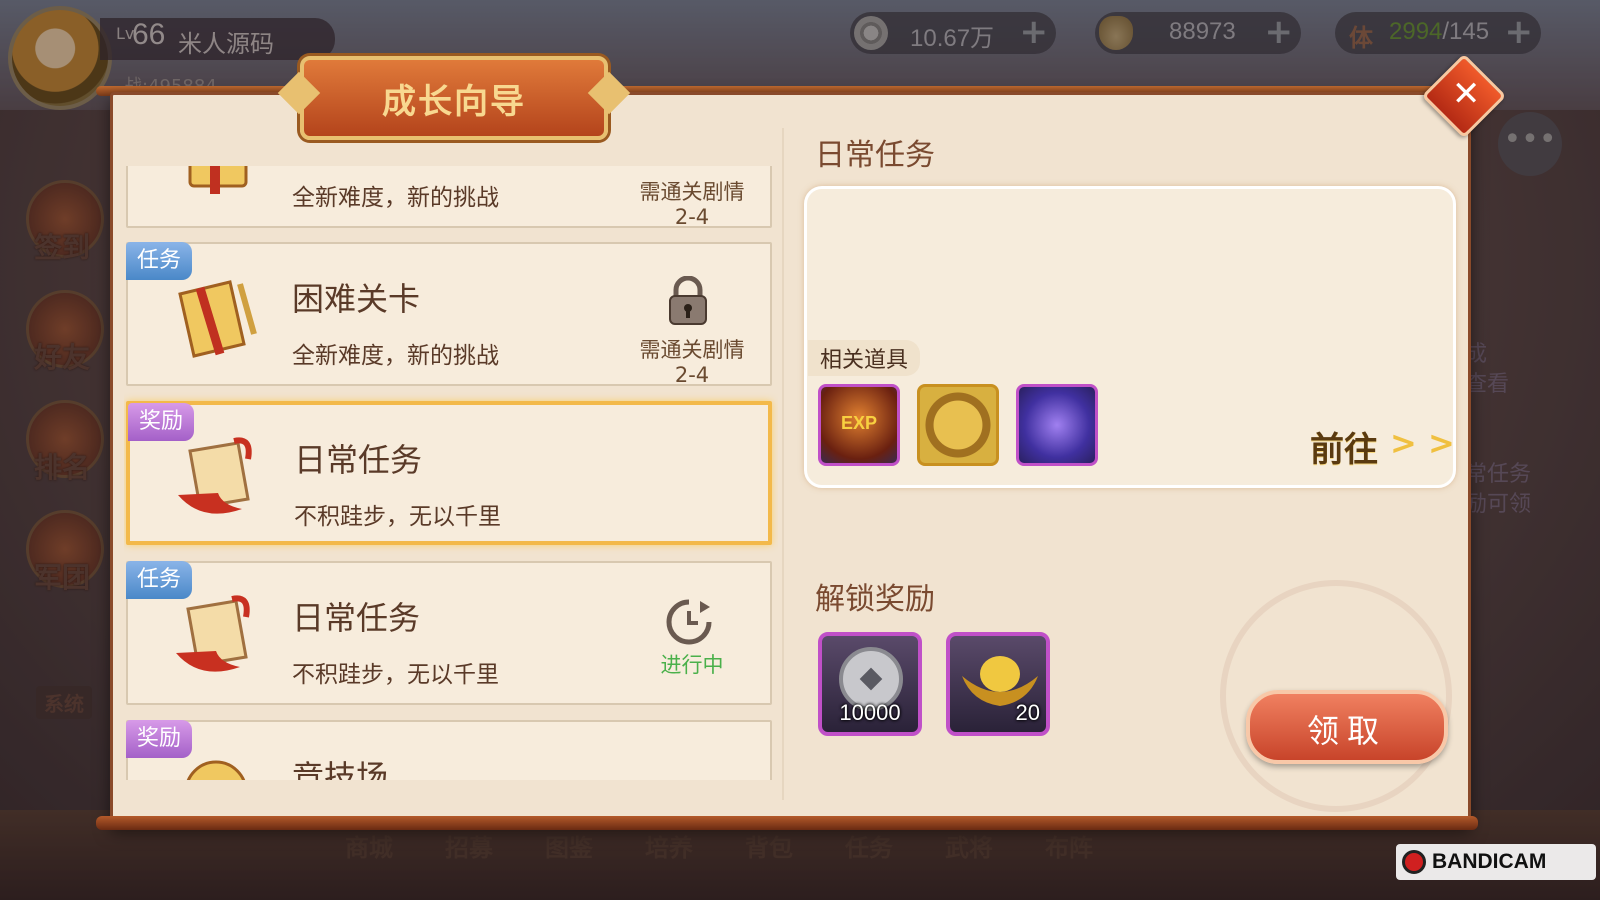 The width and height of the screenshot is (1600, 900). What do you see at coordinates (1027, 712) in the screenshot?
I see `reward-qty: 20` at bounding box center [1027, 712].